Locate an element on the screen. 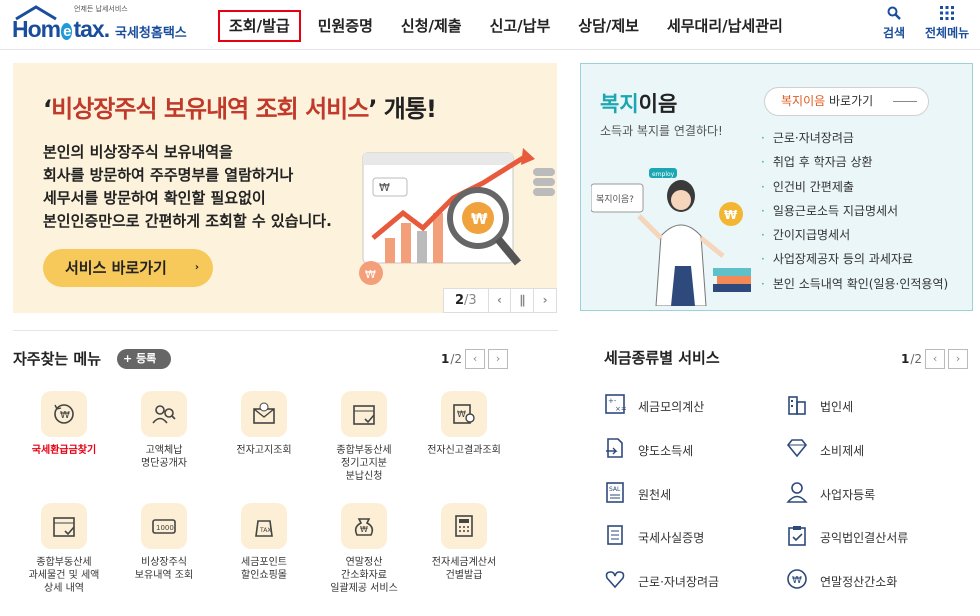 The width and height of the screenshot is (980, 616). all-menu-button: 전체메뉴 is located at coordinates (947, 23).